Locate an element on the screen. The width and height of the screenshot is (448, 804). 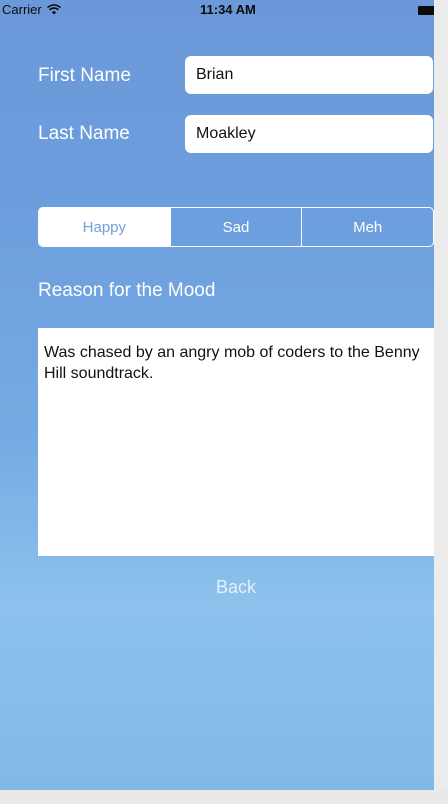
status-bar: Carrier 11:34 AM is located at coordinates (220, 10).